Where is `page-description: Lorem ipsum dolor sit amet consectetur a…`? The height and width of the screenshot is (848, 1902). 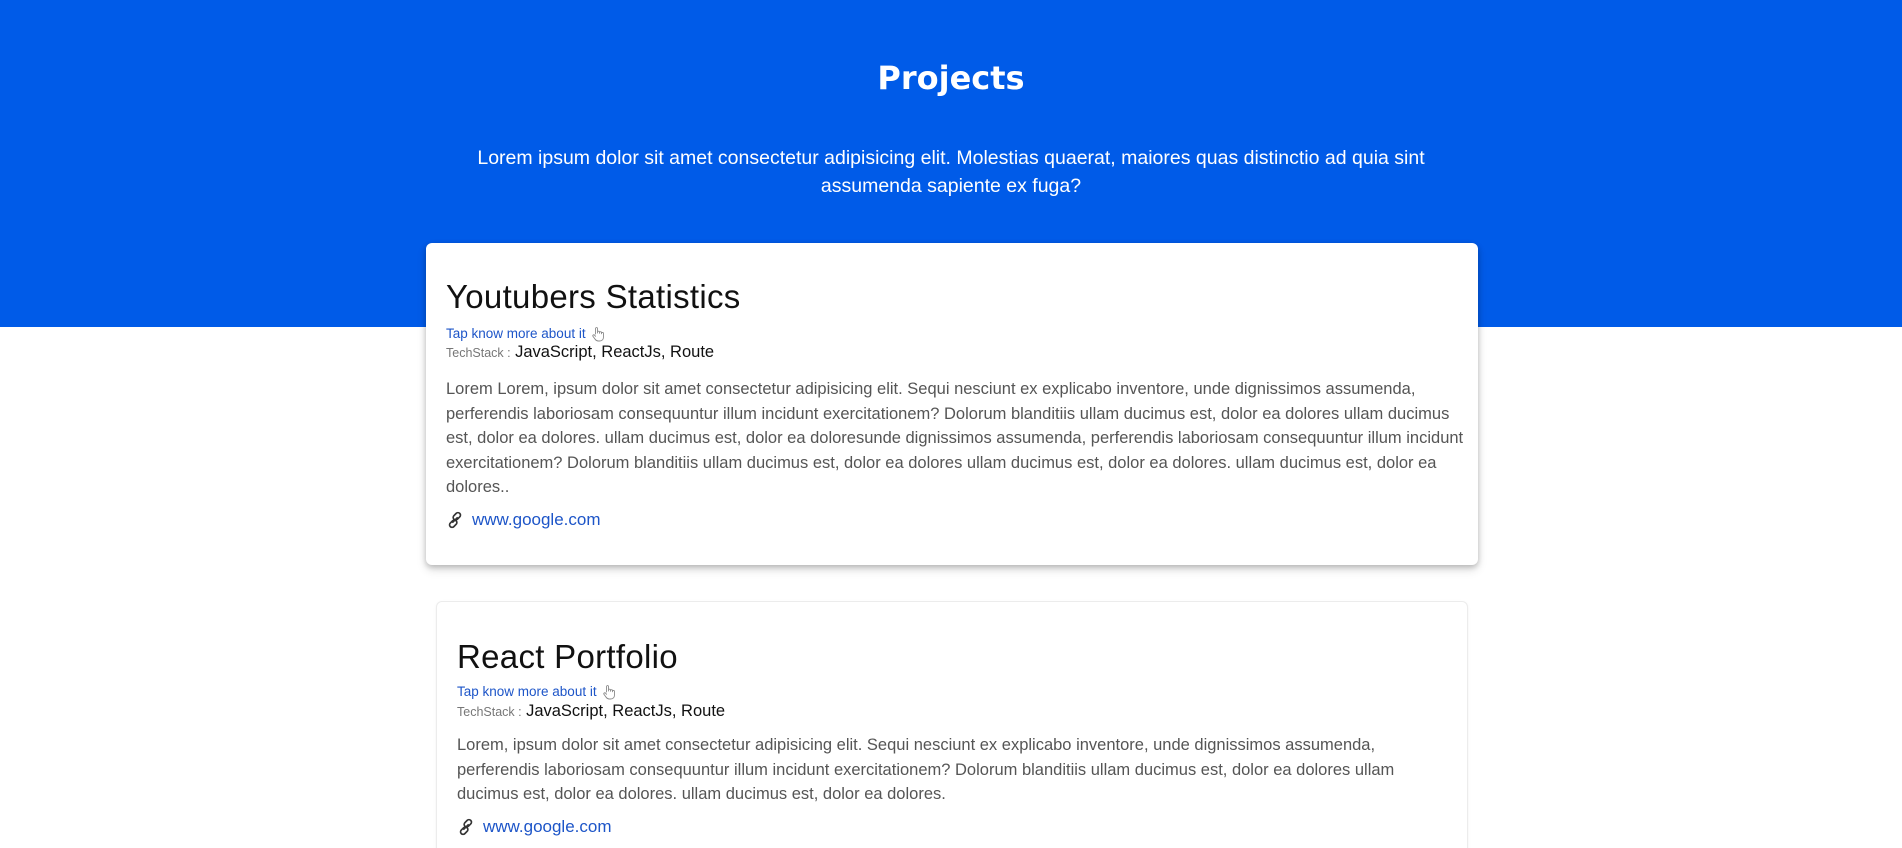 page-description: Lorem ipsum dolor sit amet consectetur a… is located at coordinates (951, 172).